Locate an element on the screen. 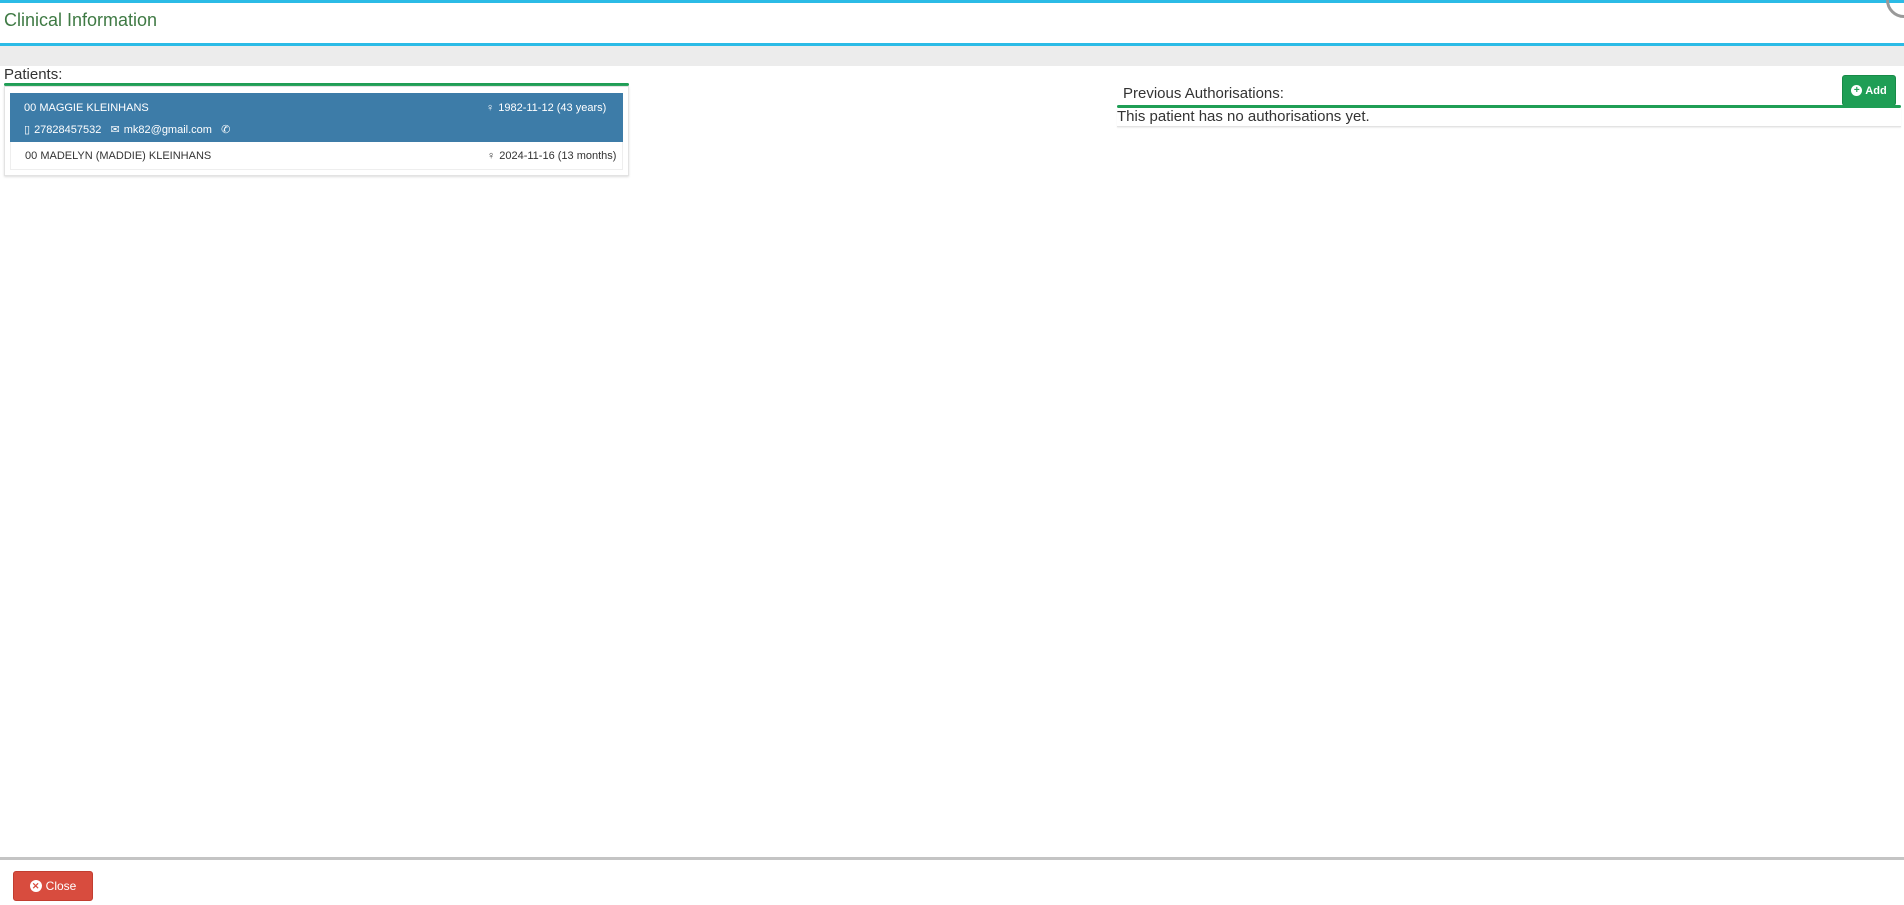  close-button: ✕ Close is located at coordinates (53, 886).